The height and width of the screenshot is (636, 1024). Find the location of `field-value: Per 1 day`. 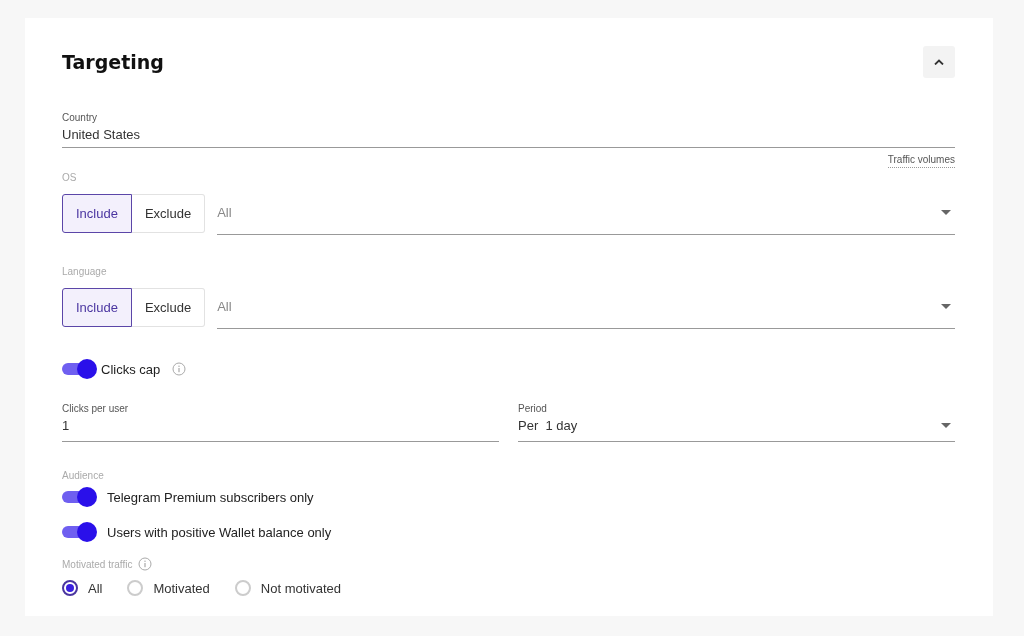

field-value: Per 1 day is located at coordinates (548, 425).